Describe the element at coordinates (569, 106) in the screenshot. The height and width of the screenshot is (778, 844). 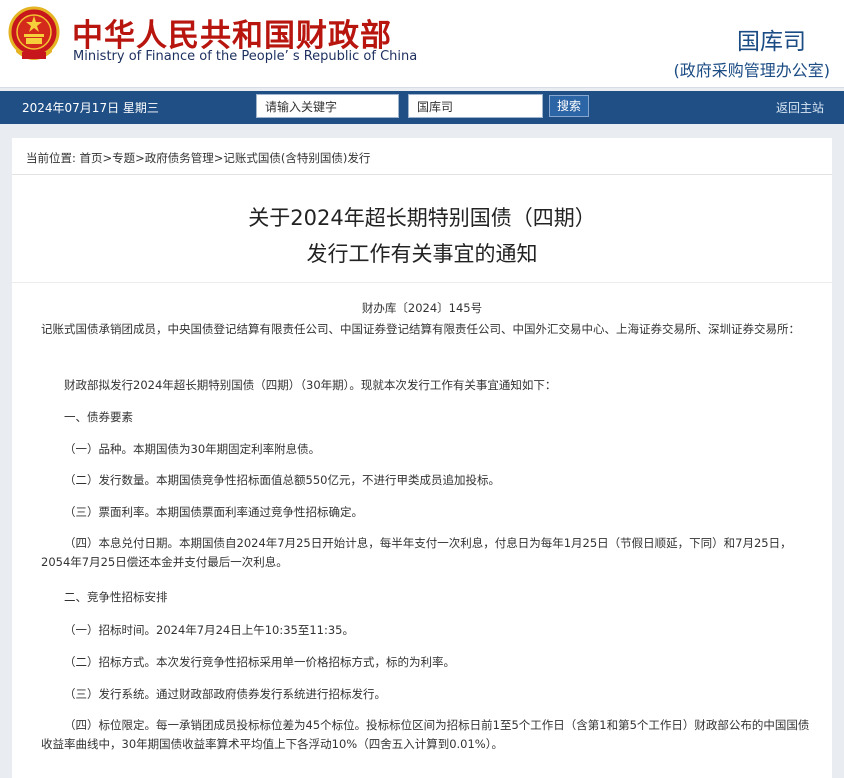
I see `search-button: 搜索` at that location.